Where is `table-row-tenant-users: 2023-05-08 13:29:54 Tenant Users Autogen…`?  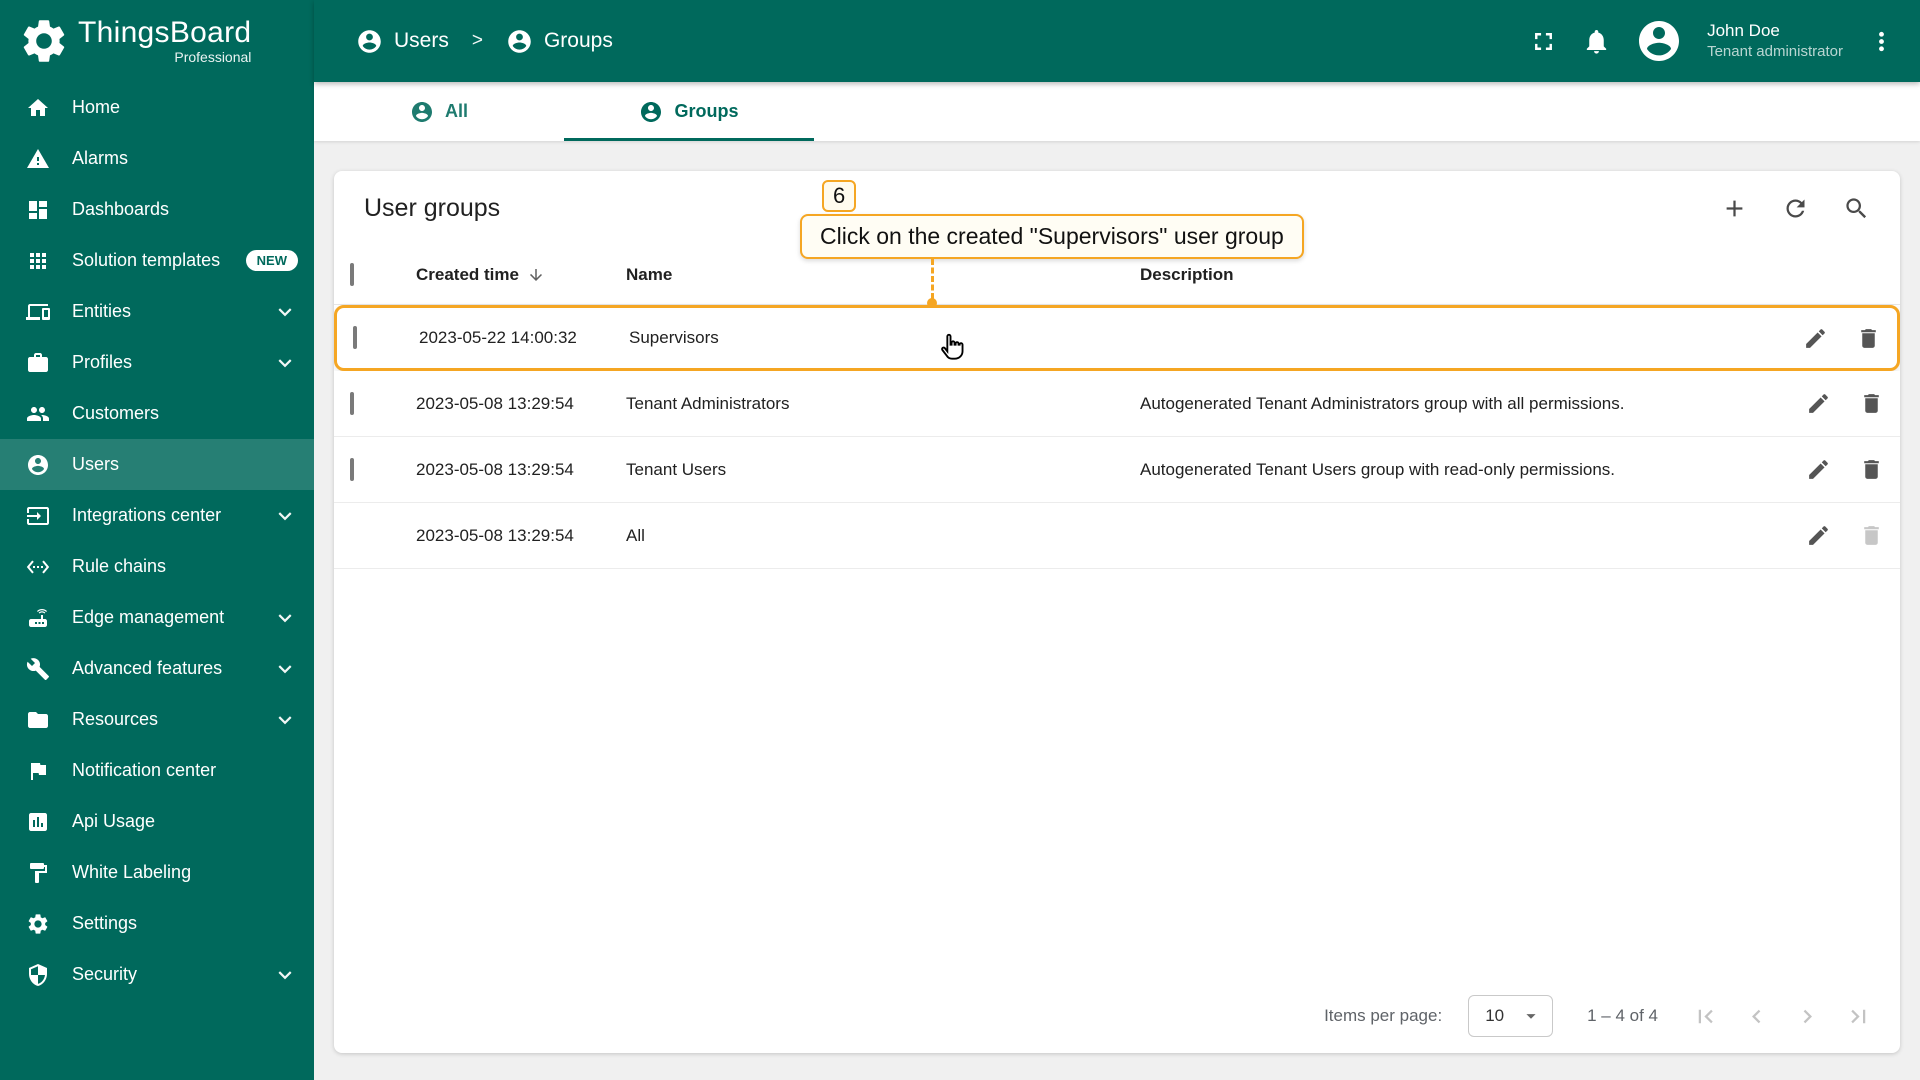 table-row-tenant-users: 2023-05-08 13:29:54 Tenant Users Autogen… is located at coordinates (1117, 470).